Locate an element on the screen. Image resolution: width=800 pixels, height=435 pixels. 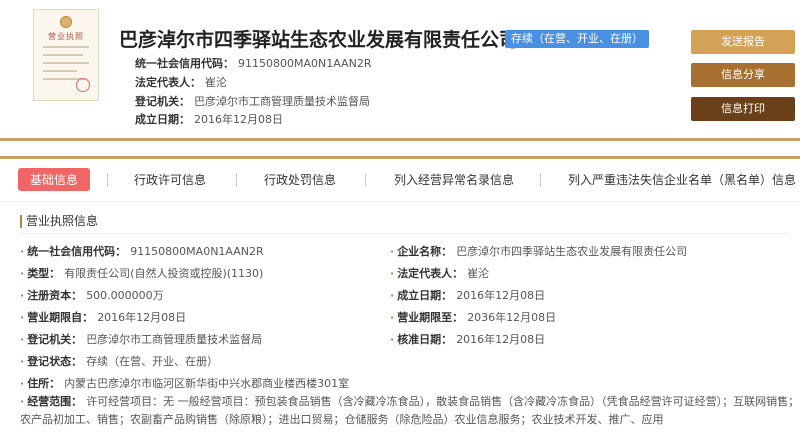
field-label: 登记机关： is located at coordinates (55, 339).